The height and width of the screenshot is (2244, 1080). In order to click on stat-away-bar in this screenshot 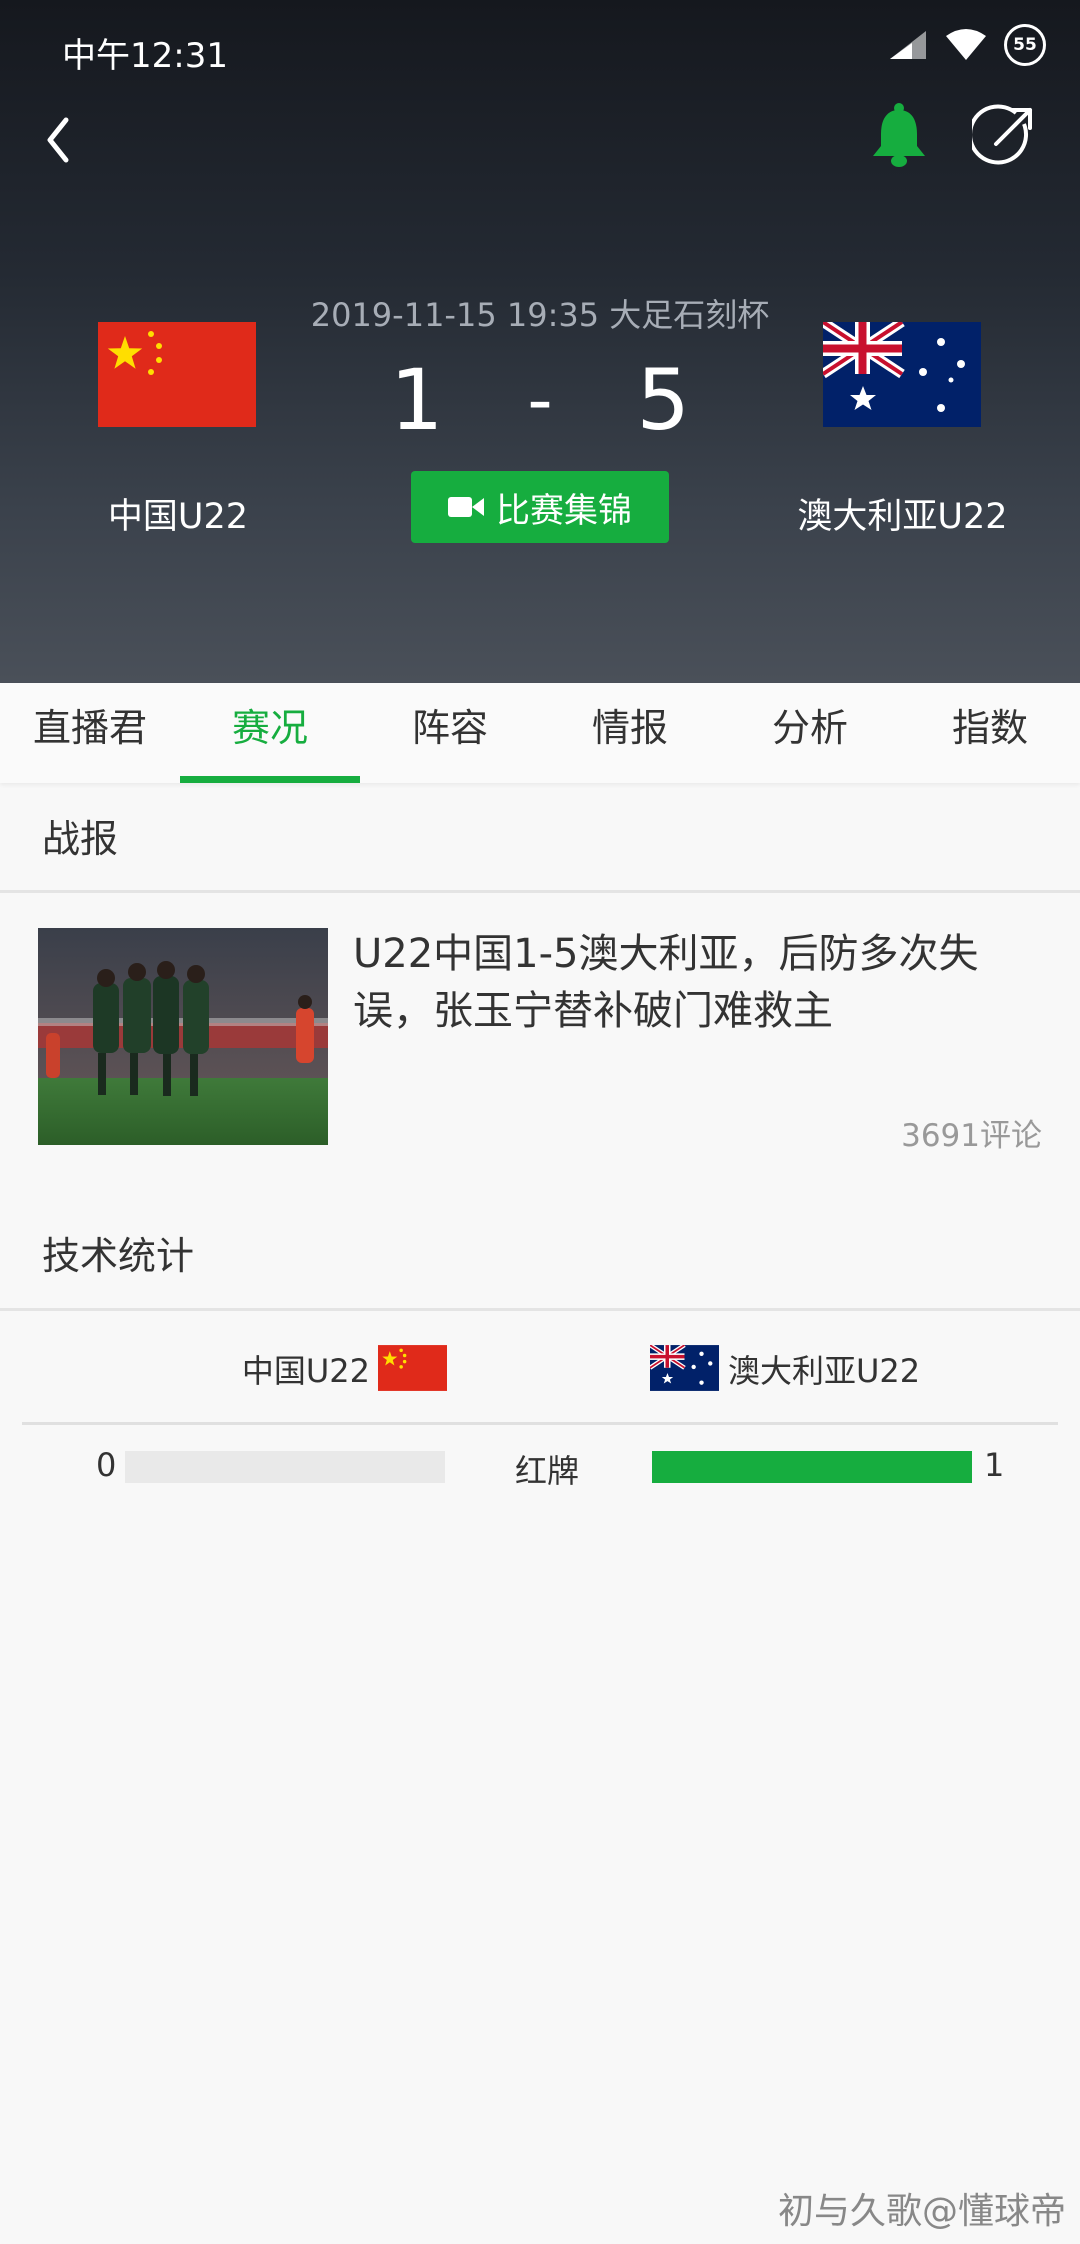, I will do `click(812, 1467)`.